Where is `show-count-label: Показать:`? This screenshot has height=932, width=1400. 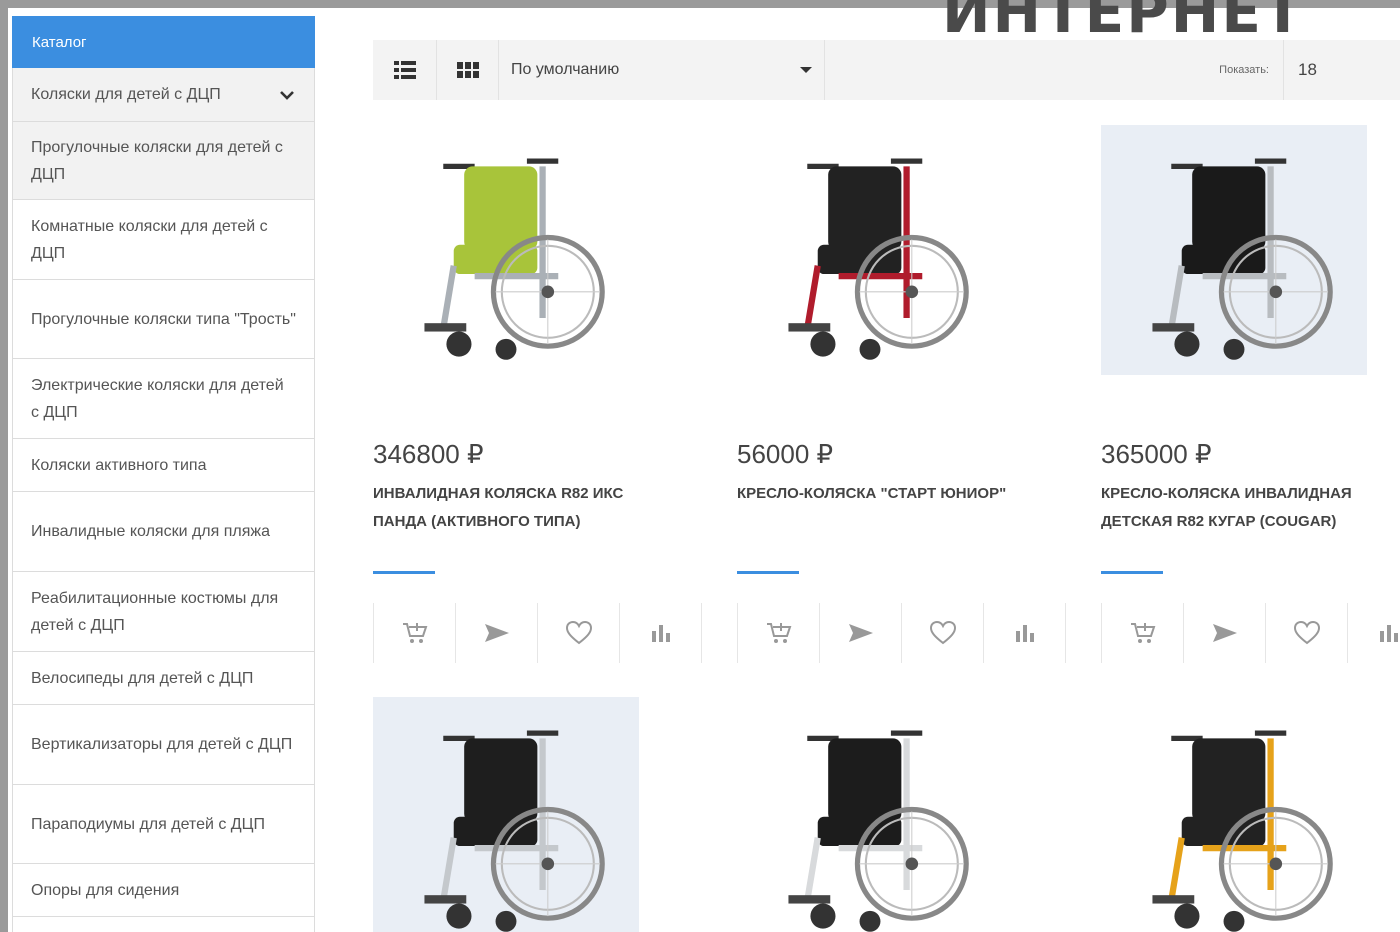
show-count-label: Показать: is located at coordinates (1244, 70).